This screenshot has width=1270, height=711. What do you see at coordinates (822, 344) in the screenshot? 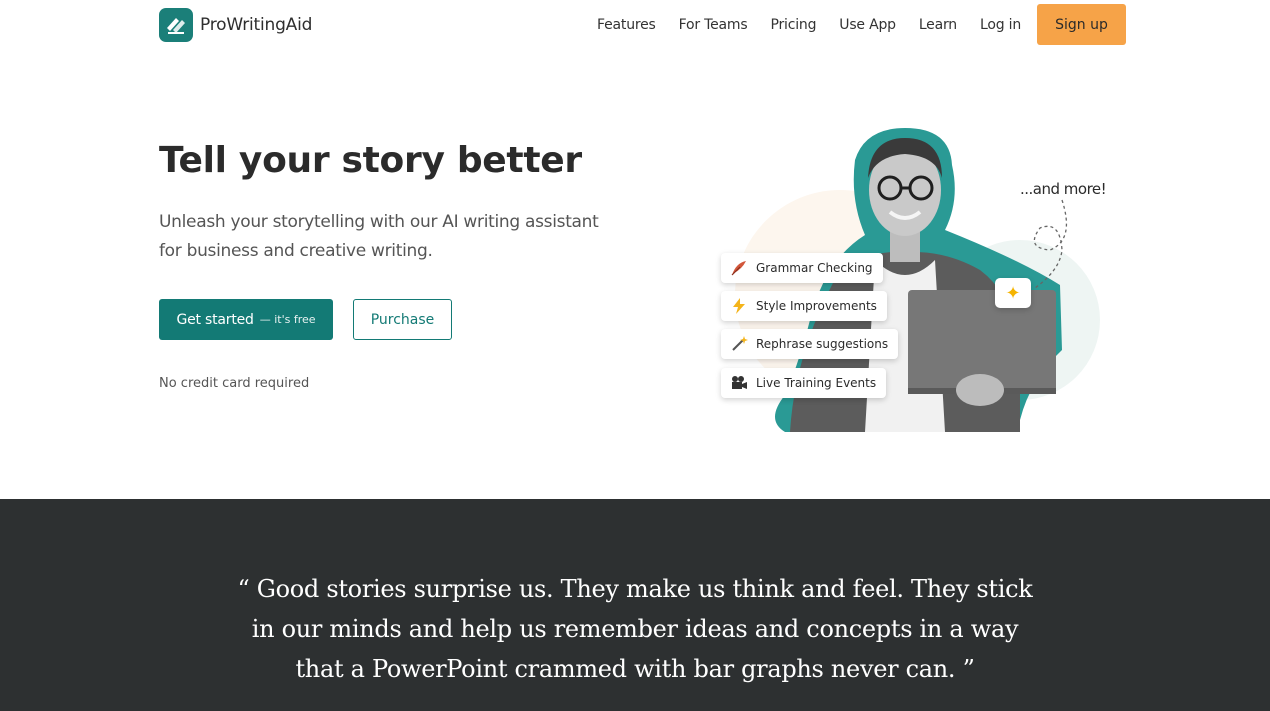
I see `feature-label: Rephrase suggestions` at bounding box center [822, 344].